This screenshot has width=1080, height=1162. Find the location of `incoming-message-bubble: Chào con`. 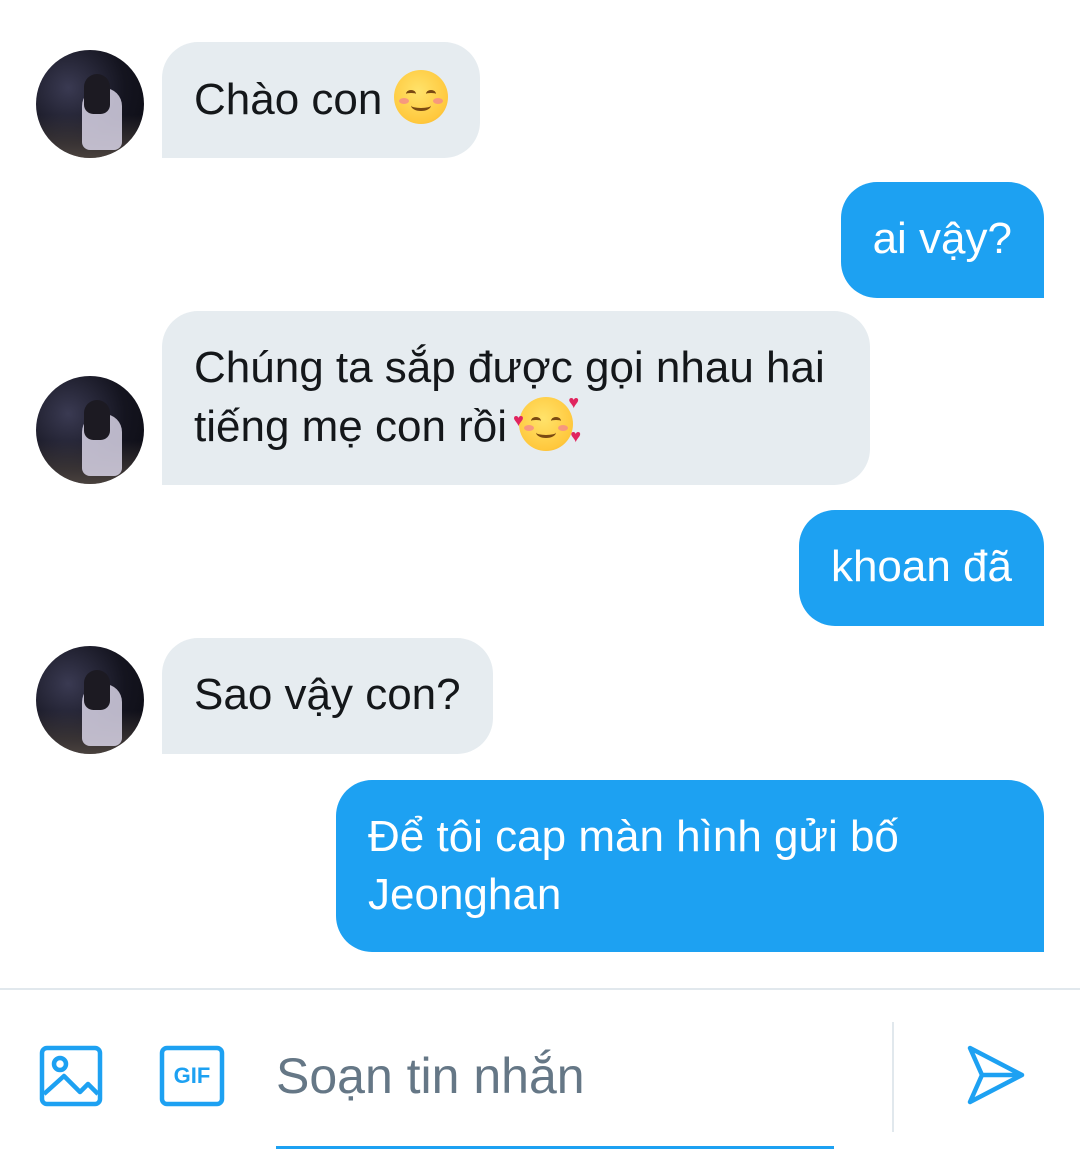

incoming-message-bubble: Chào con is located at coordinates (321, 100).